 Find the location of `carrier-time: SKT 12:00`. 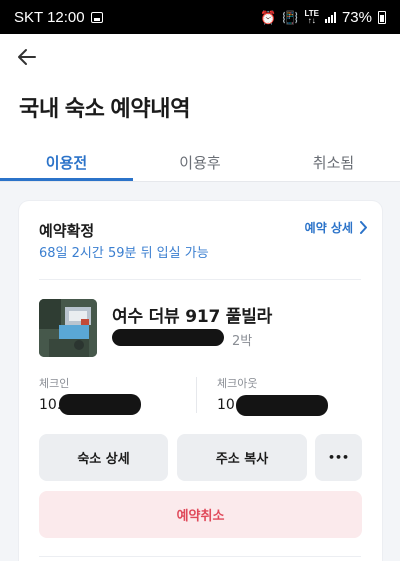

carrier-time: SKT 12:00 is located at coordinates (49, 17).